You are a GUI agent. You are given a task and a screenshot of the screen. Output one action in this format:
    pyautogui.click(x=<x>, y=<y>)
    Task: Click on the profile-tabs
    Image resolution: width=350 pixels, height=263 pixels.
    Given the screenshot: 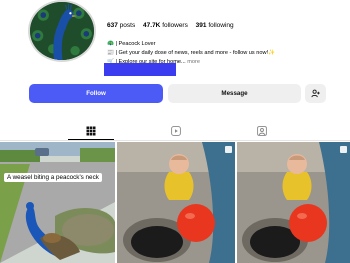 What is the action you would take?
    pyautogui.click(x=175, y=132)
    